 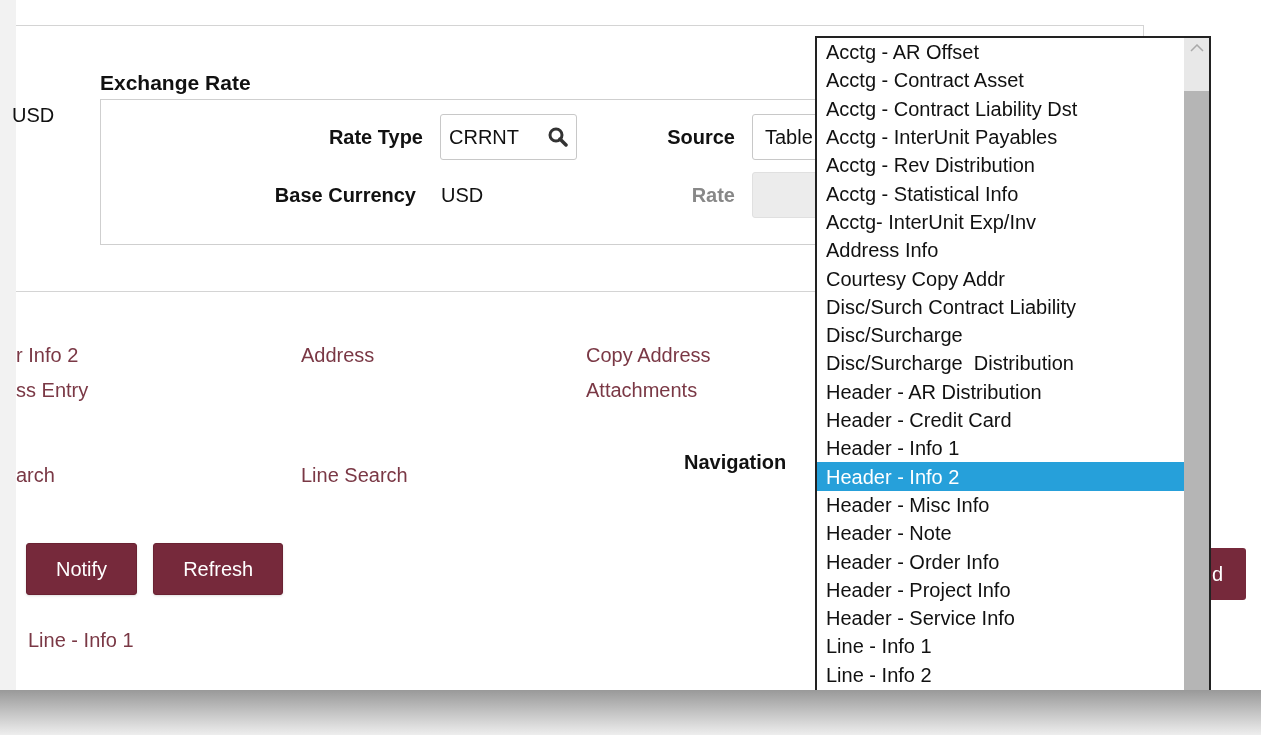 What do you see at coordinates (700, 137) in the screenshot?
I see `field-label: Source` at bounding box center [700, 137].